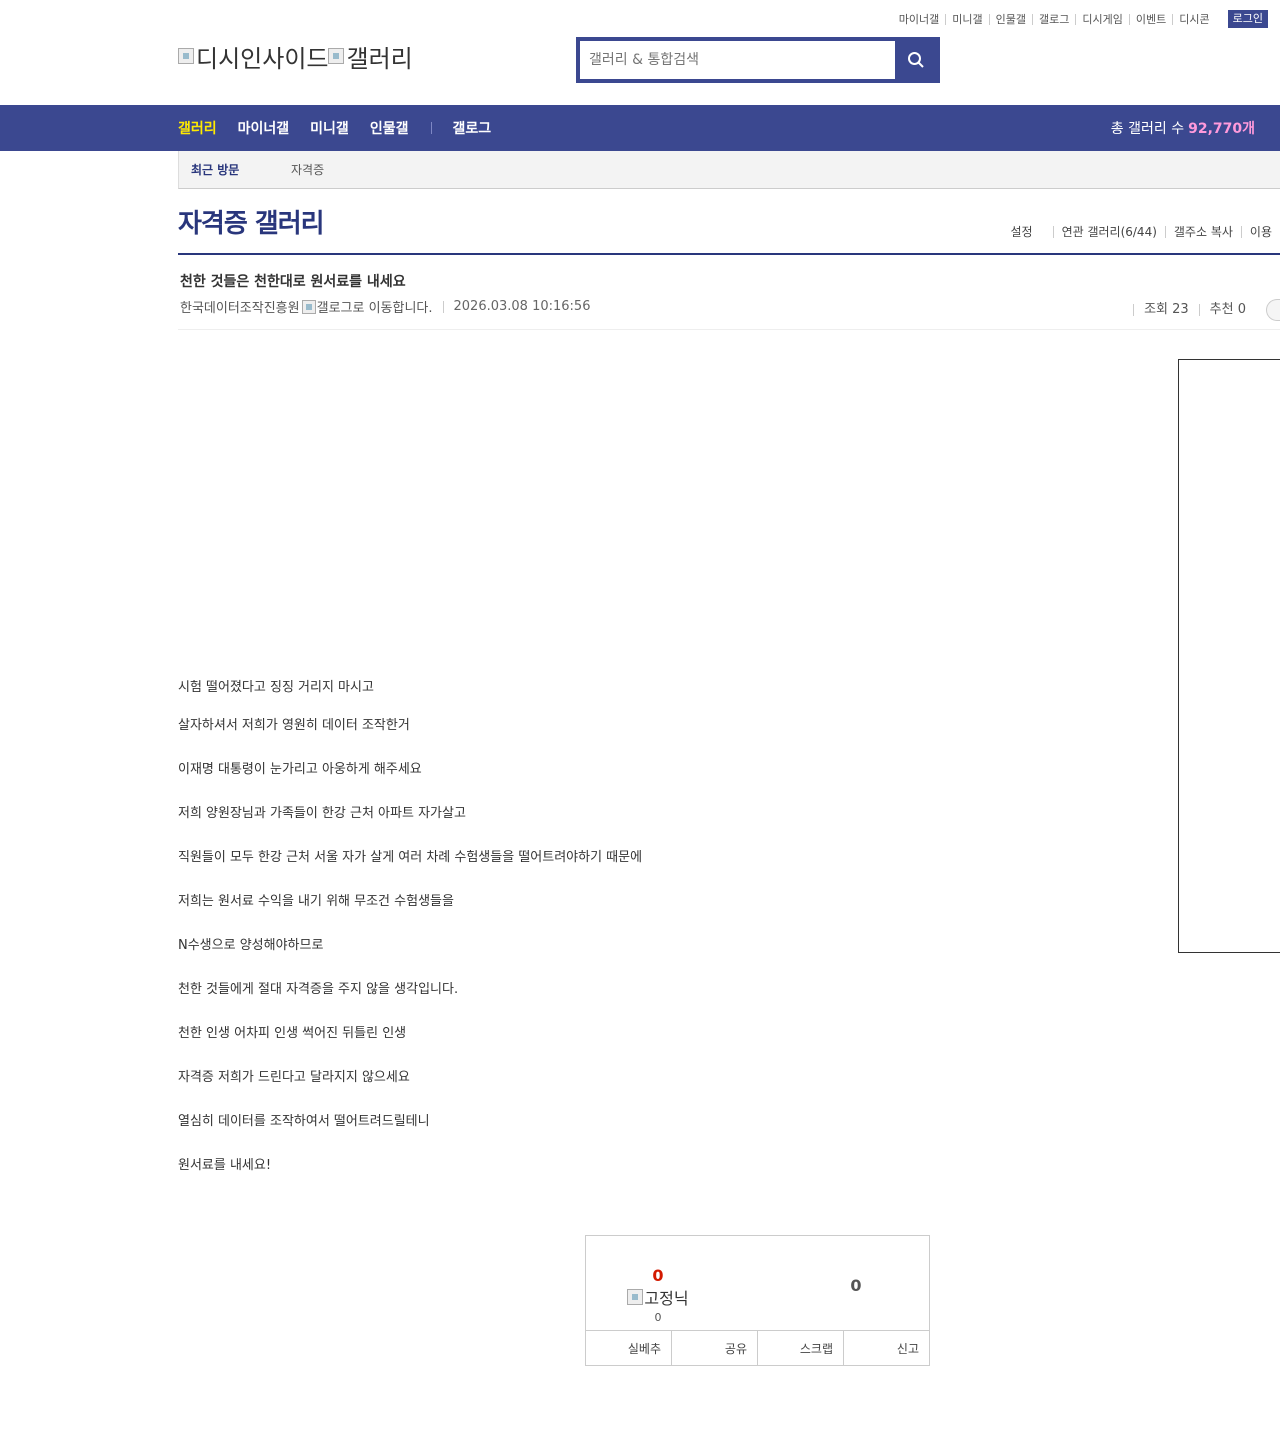  What do you see at coordinates (374, 308) in the screenshot?
I see `gallog-link-text: 갤로그로 이동합니다.` at bounding box center [374, 308].